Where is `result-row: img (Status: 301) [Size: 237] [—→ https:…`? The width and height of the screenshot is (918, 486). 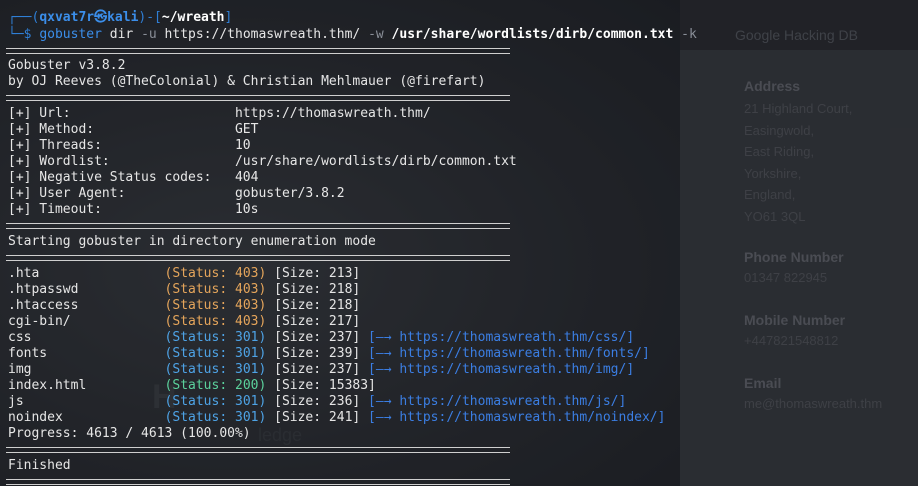
result-row: img (Status: 301) [Size: 237] [—→ https:… is located at coordinates (321, 370).